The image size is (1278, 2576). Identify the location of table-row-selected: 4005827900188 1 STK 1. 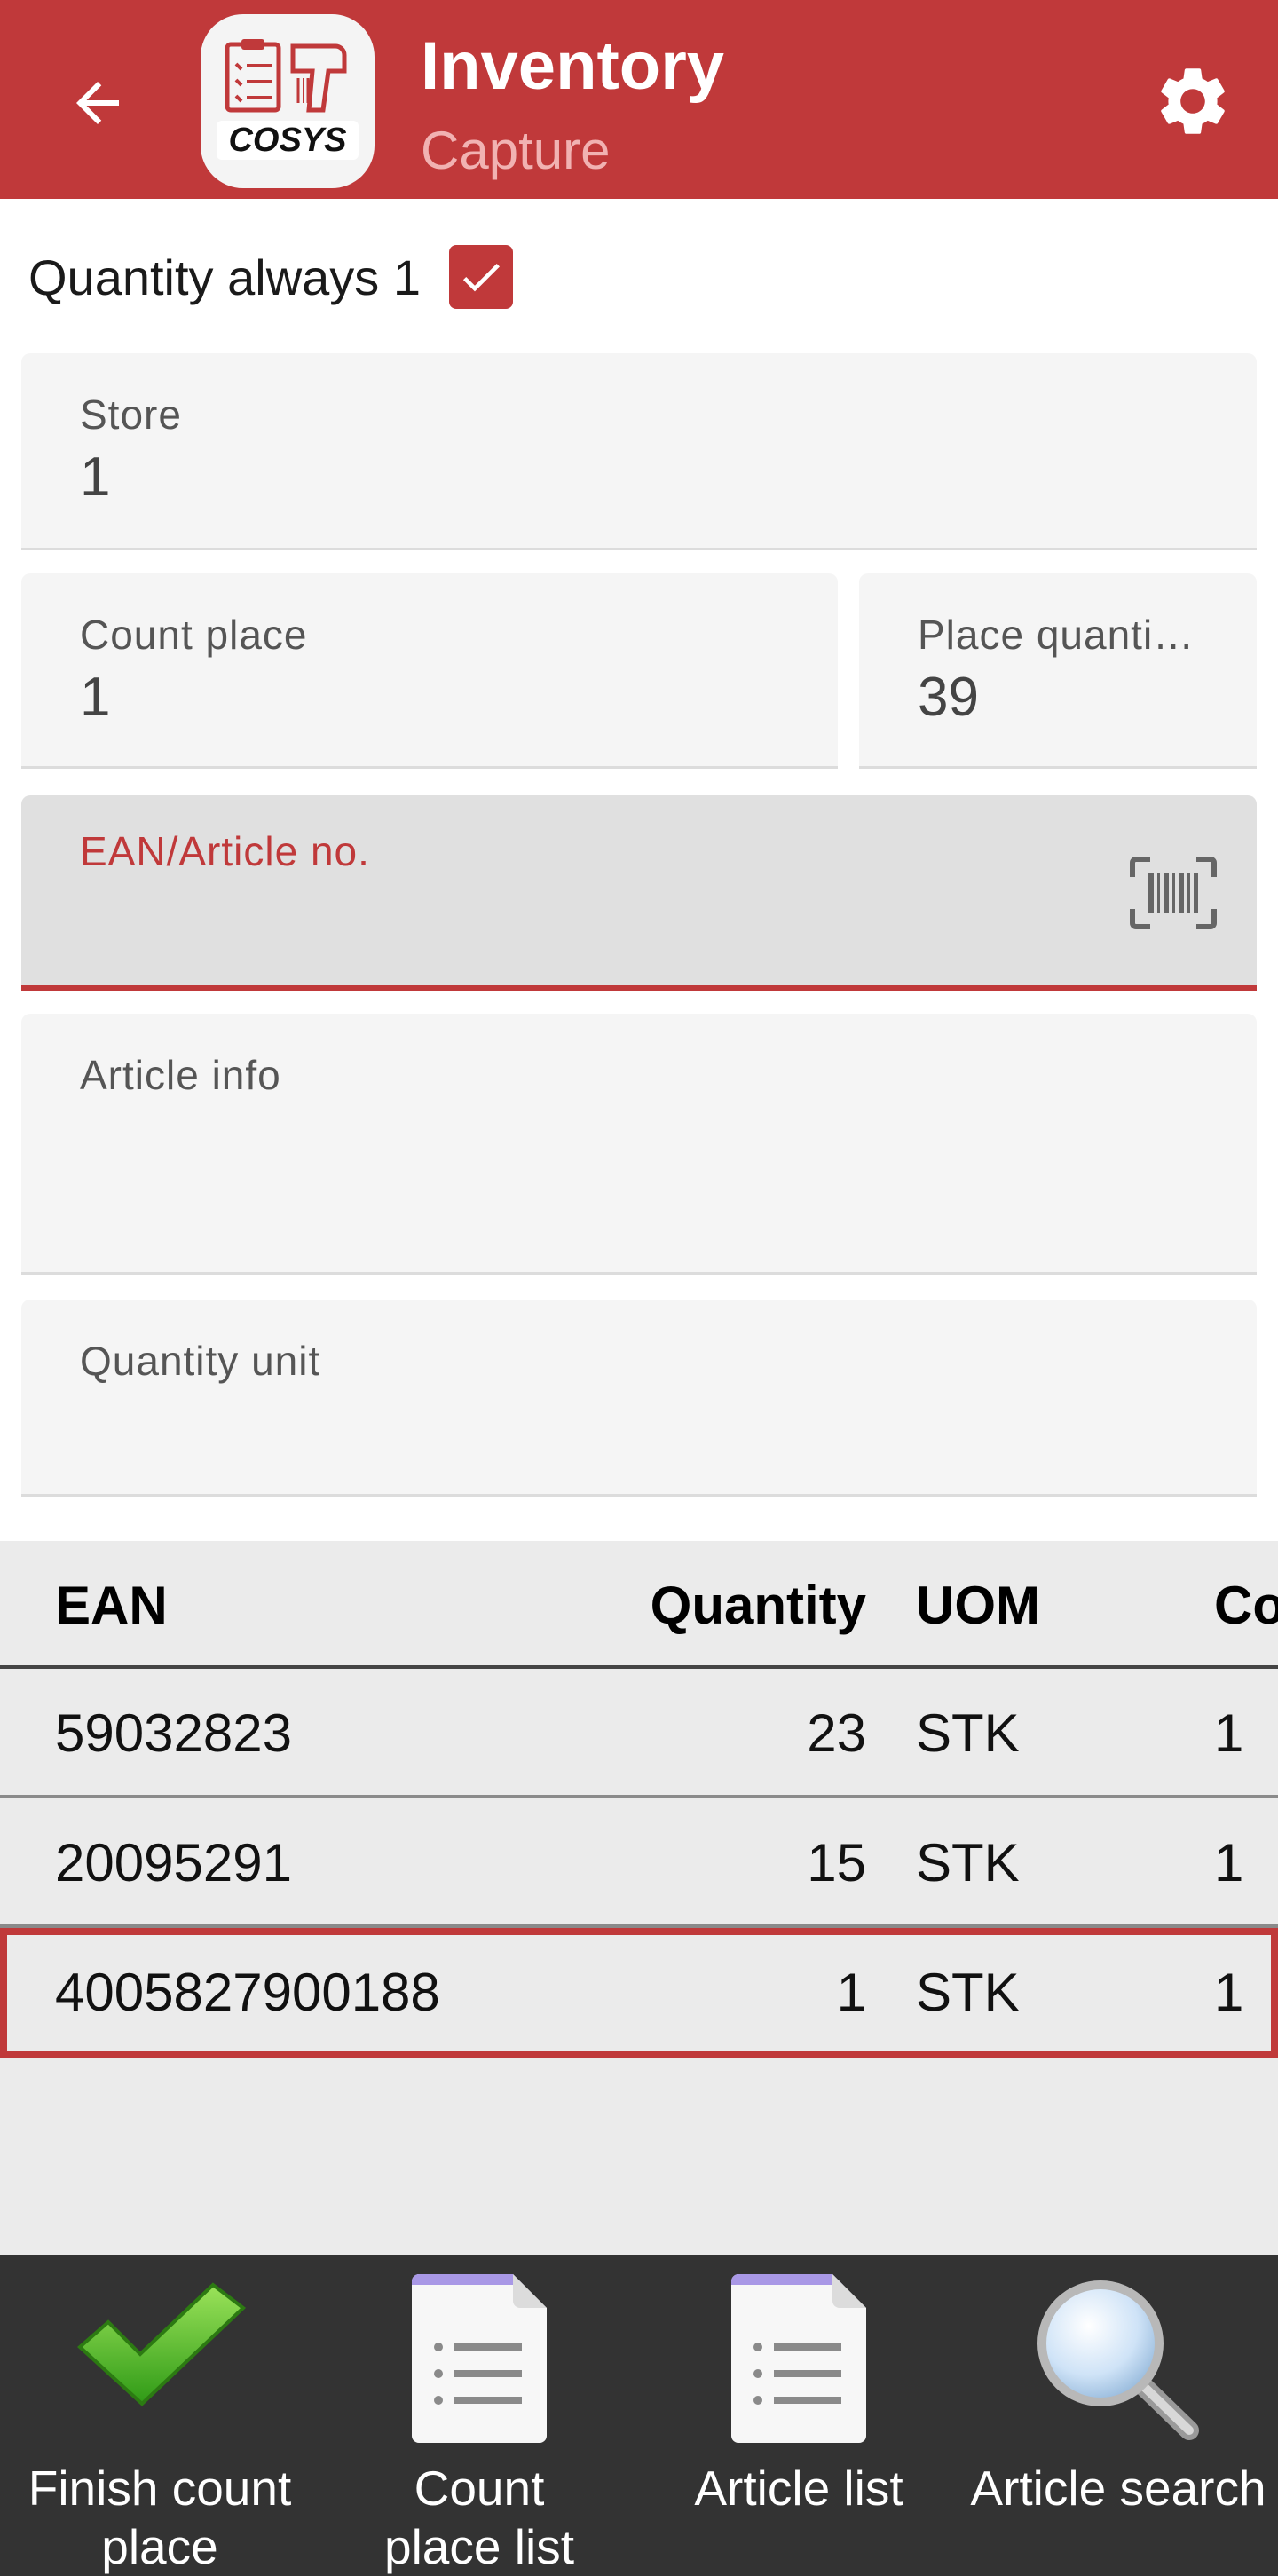
(639, 1993).